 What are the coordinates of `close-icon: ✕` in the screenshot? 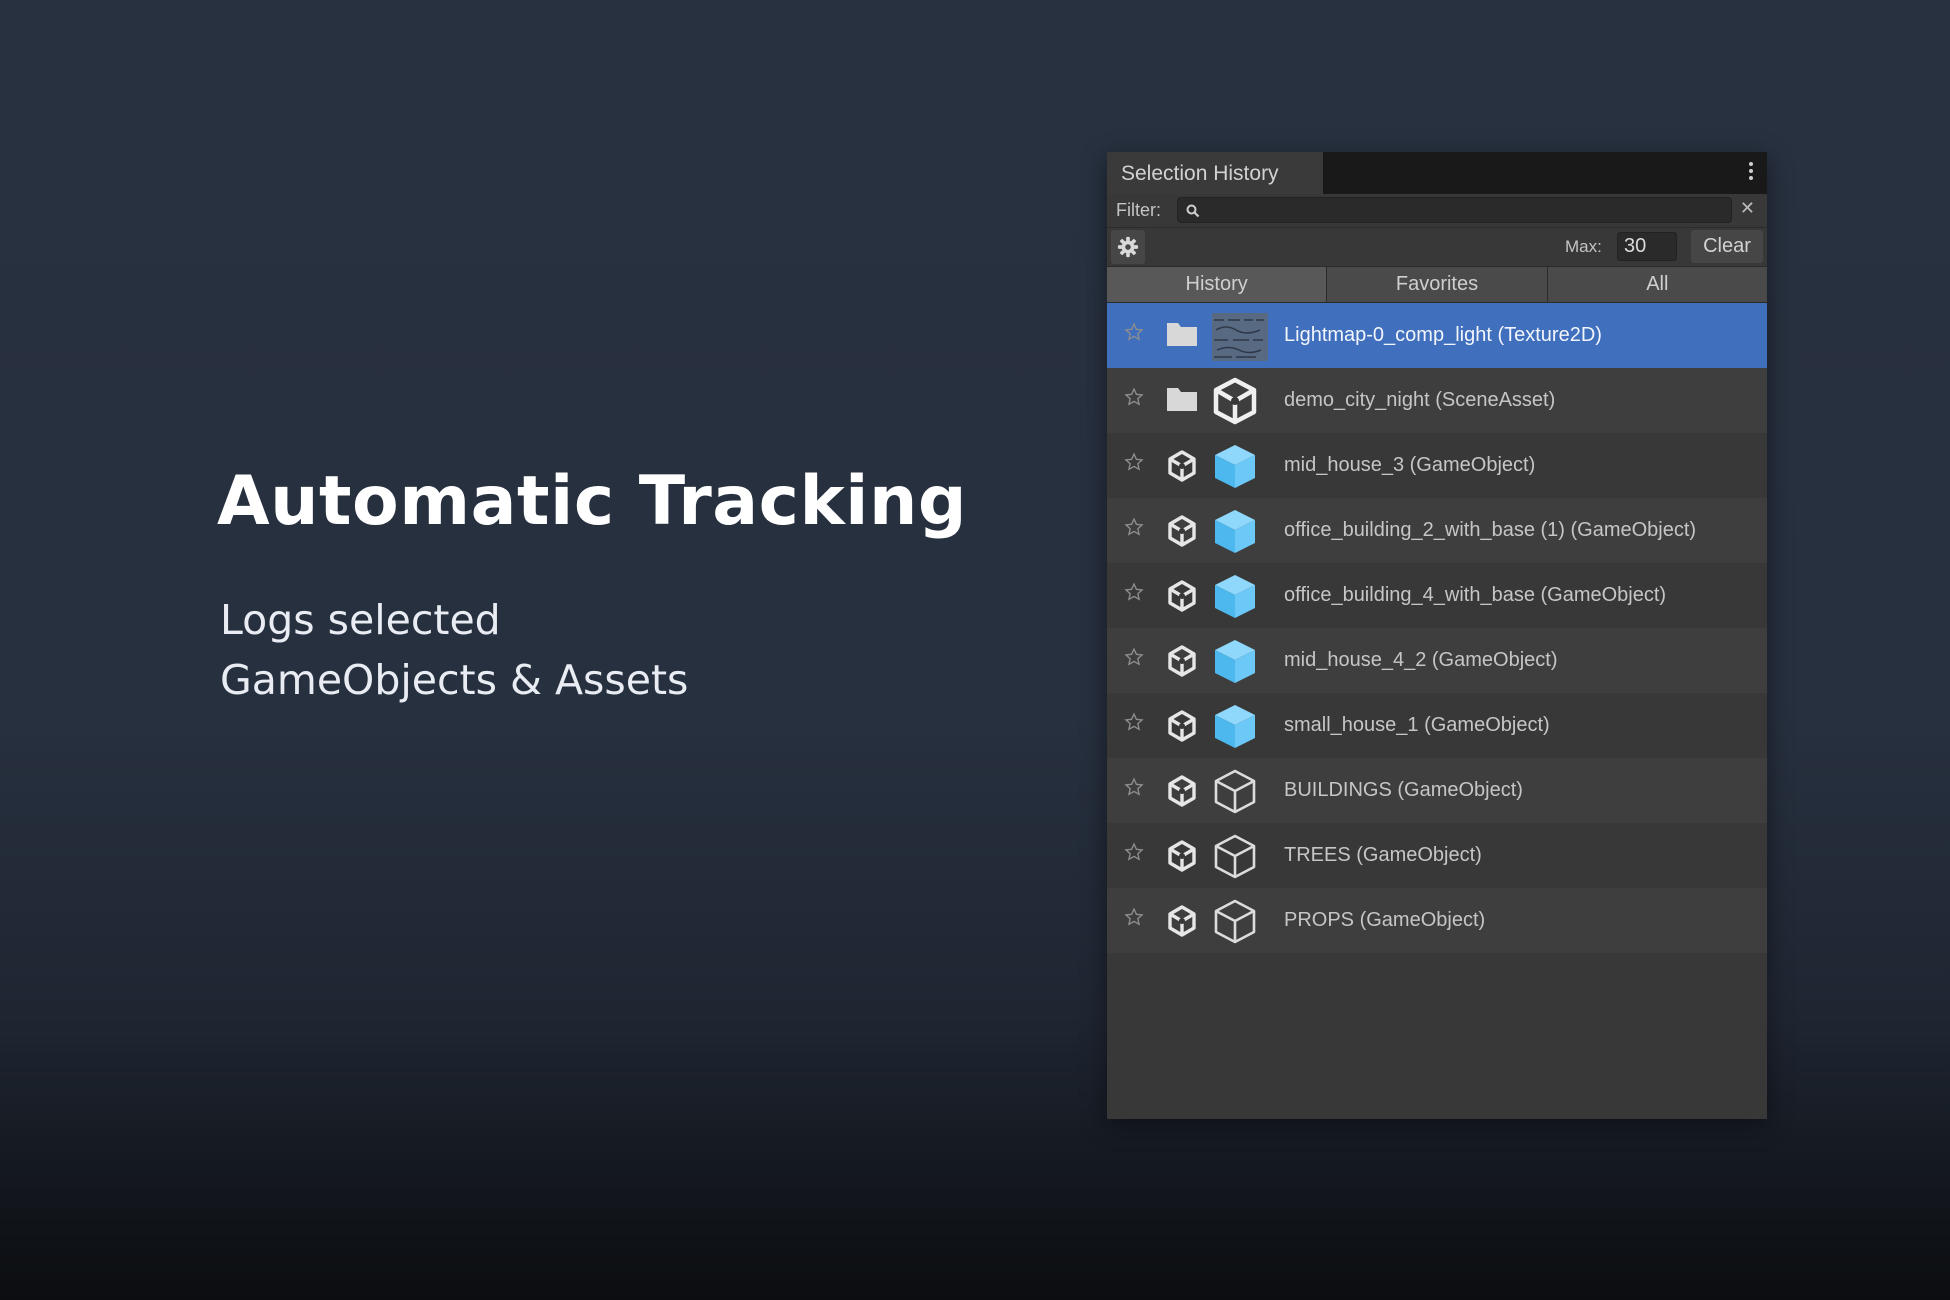 It's located at (1747, 208).